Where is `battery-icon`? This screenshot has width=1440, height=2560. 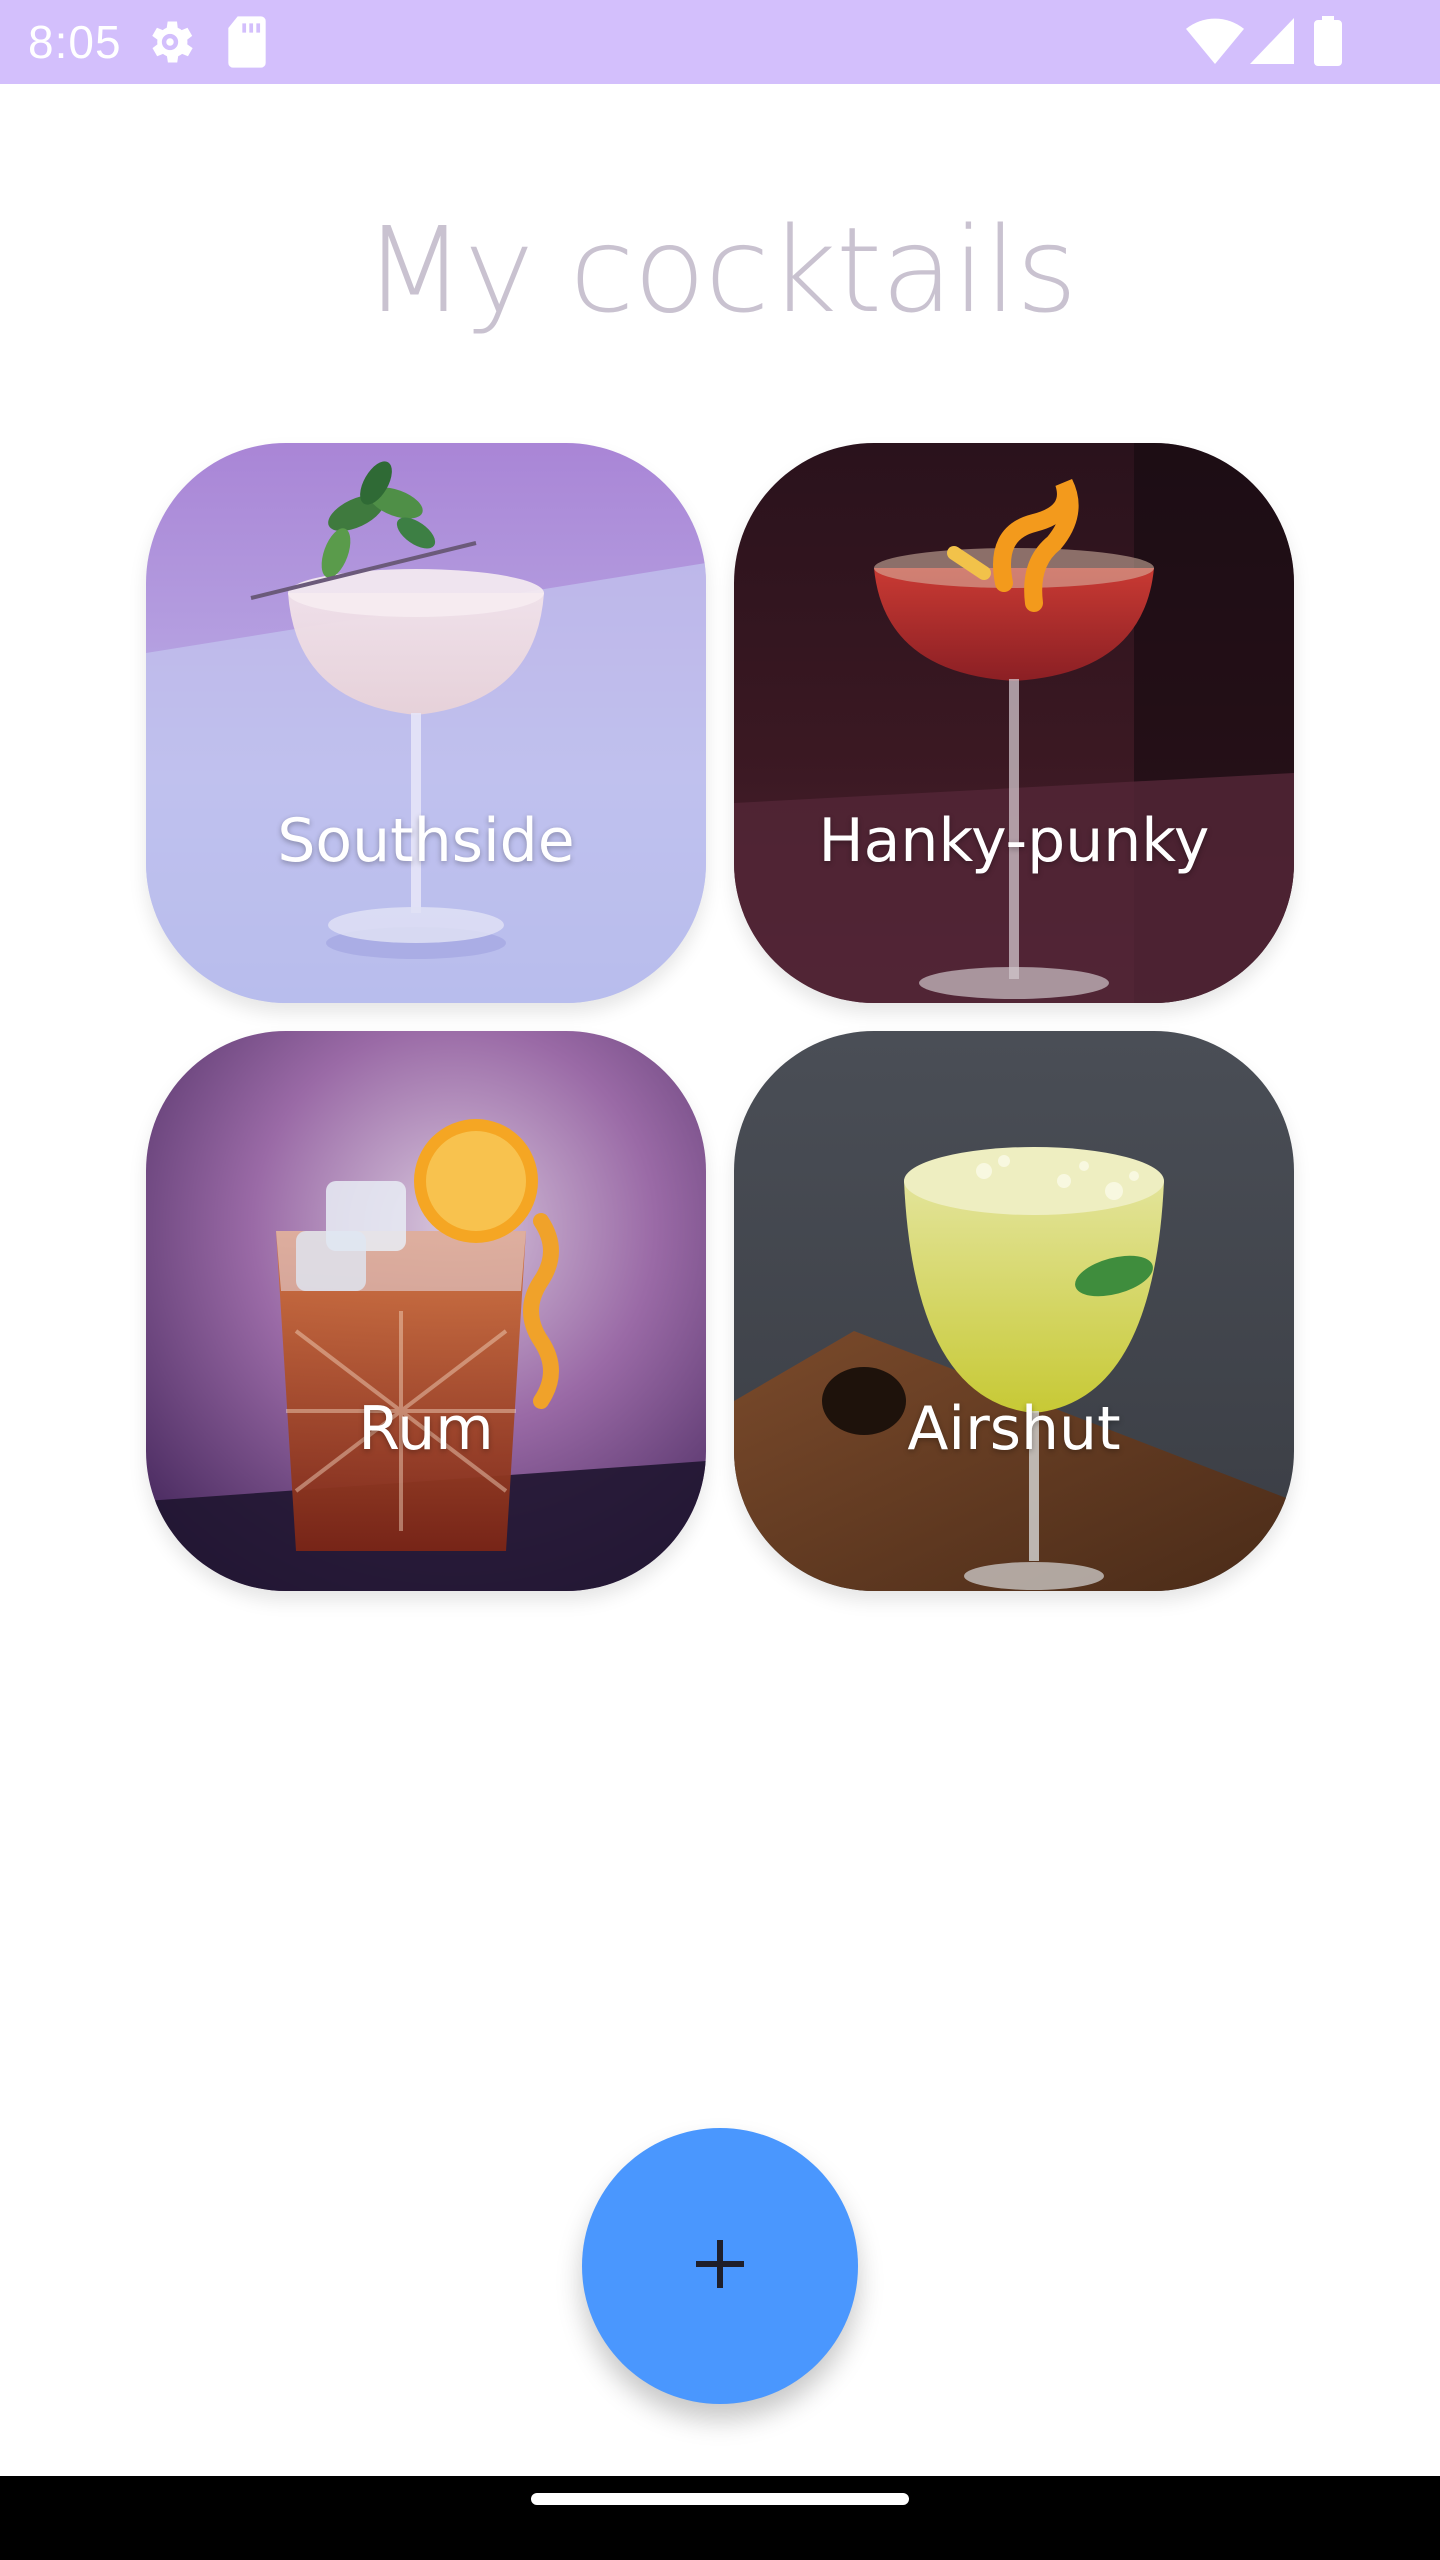 battery-icon is located at coordinates (1328, 41).